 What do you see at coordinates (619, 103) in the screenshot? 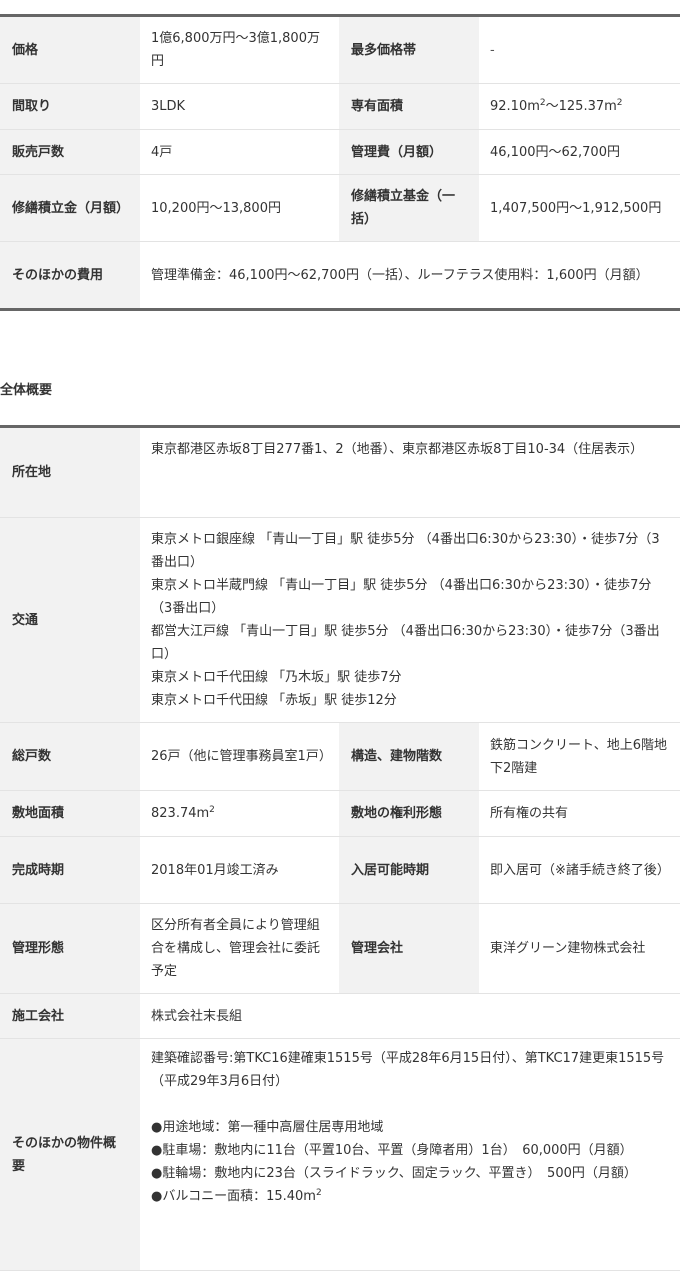
I see `area-to-sup: 2` at bounding box center [619, 103].